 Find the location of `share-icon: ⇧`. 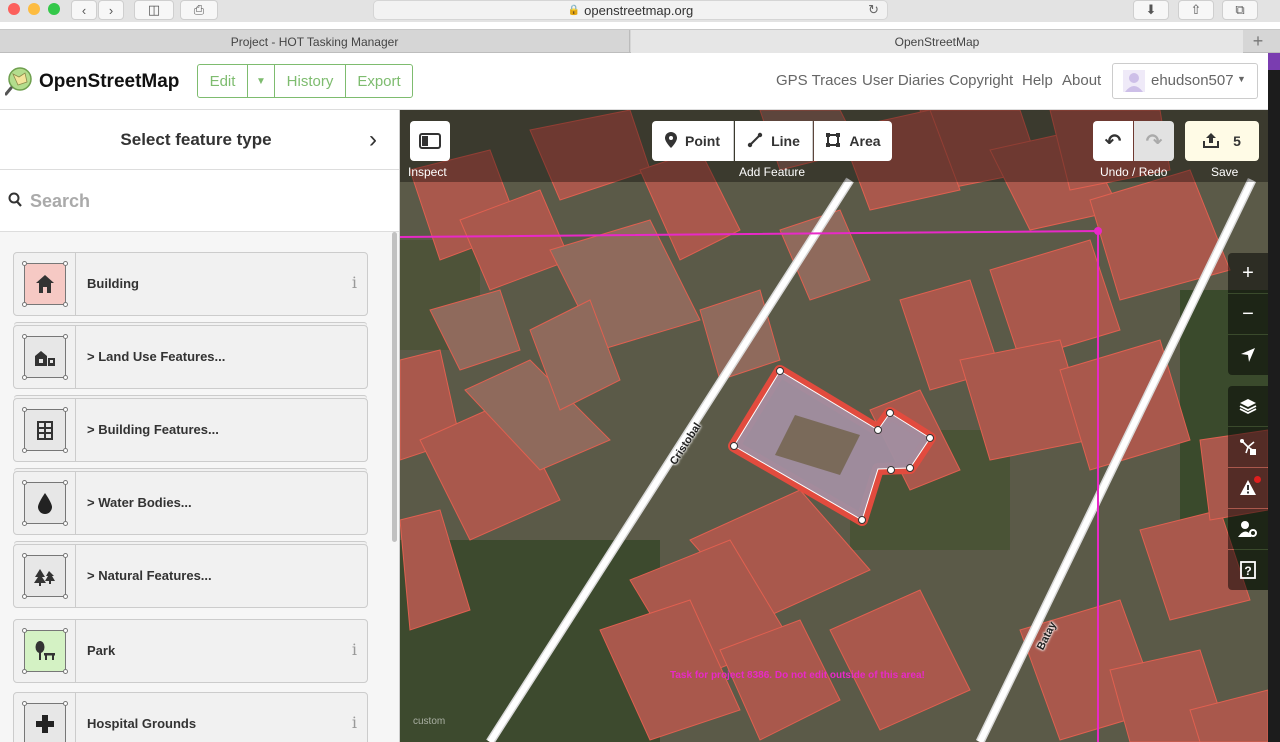

share-icon: ⇧ is located at coordinates (1196, 10).